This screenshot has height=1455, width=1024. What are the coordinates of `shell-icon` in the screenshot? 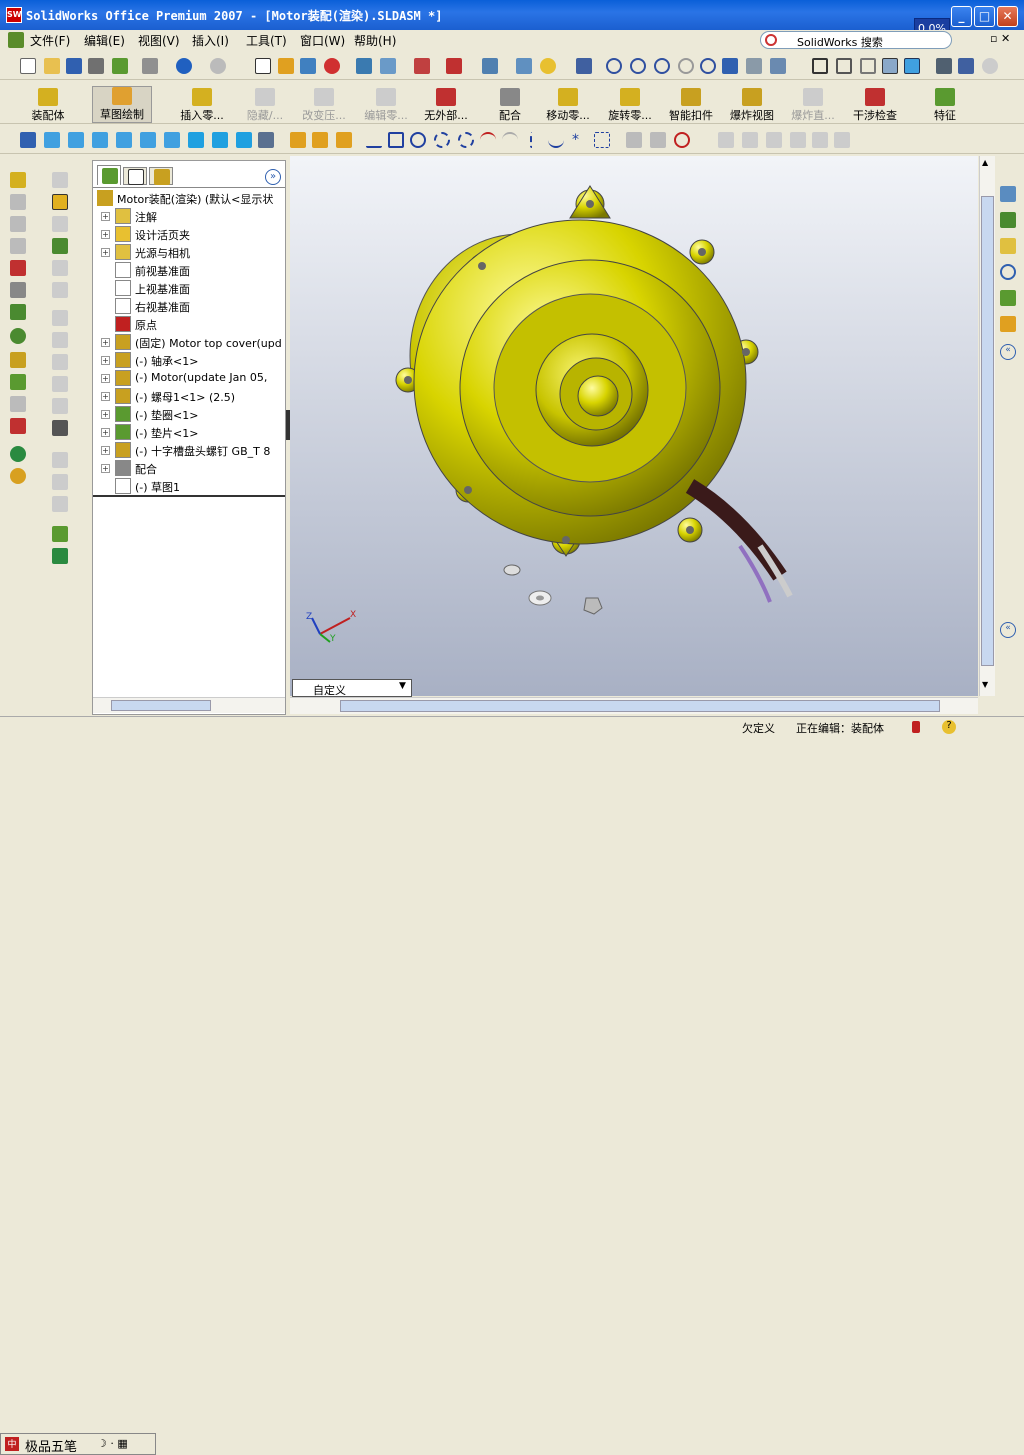 It's located at (60, 384).